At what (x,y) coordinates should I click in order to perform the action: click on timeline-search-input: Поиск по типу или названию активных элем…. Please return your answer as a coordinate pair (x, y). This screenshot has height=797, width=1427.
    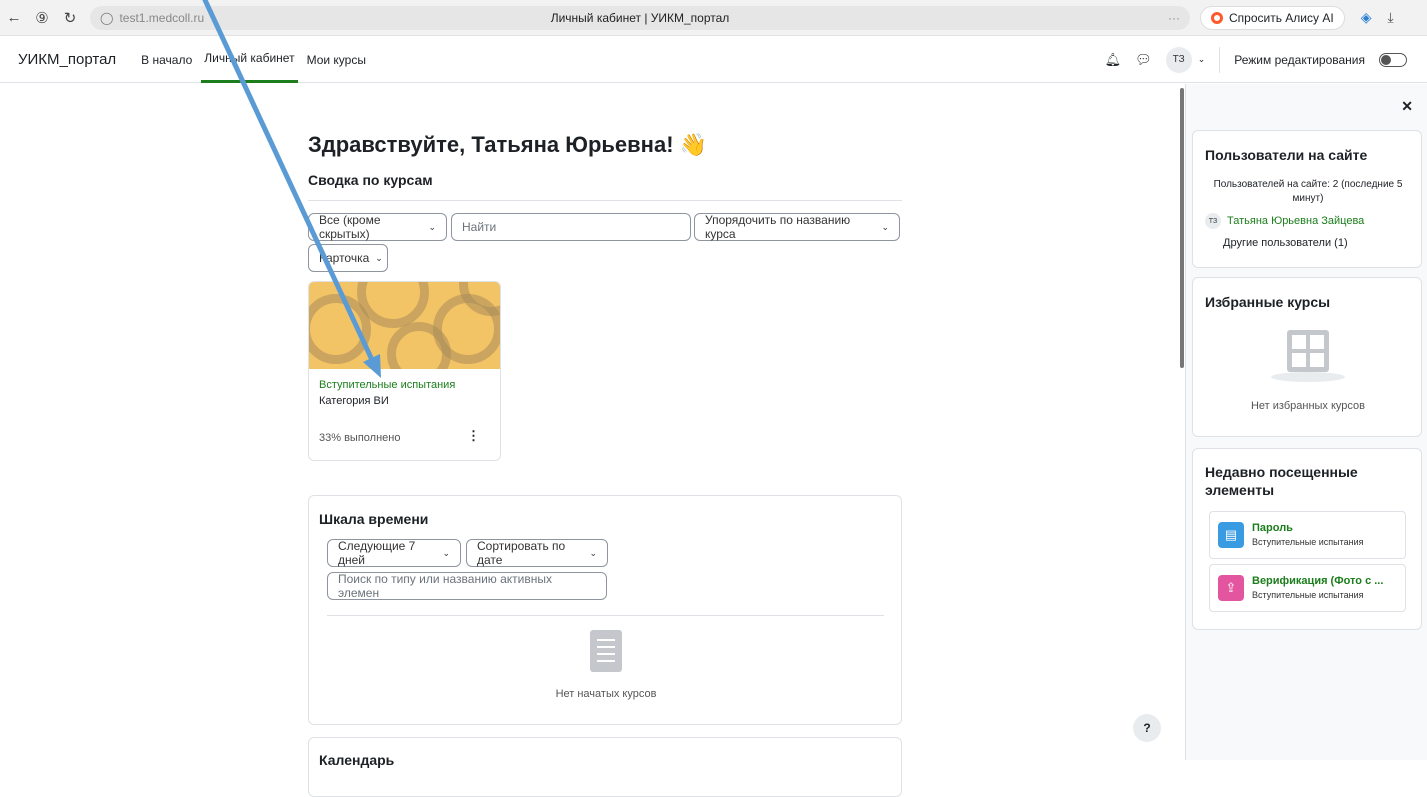
    Looking at the image, I should click on (467, 586).